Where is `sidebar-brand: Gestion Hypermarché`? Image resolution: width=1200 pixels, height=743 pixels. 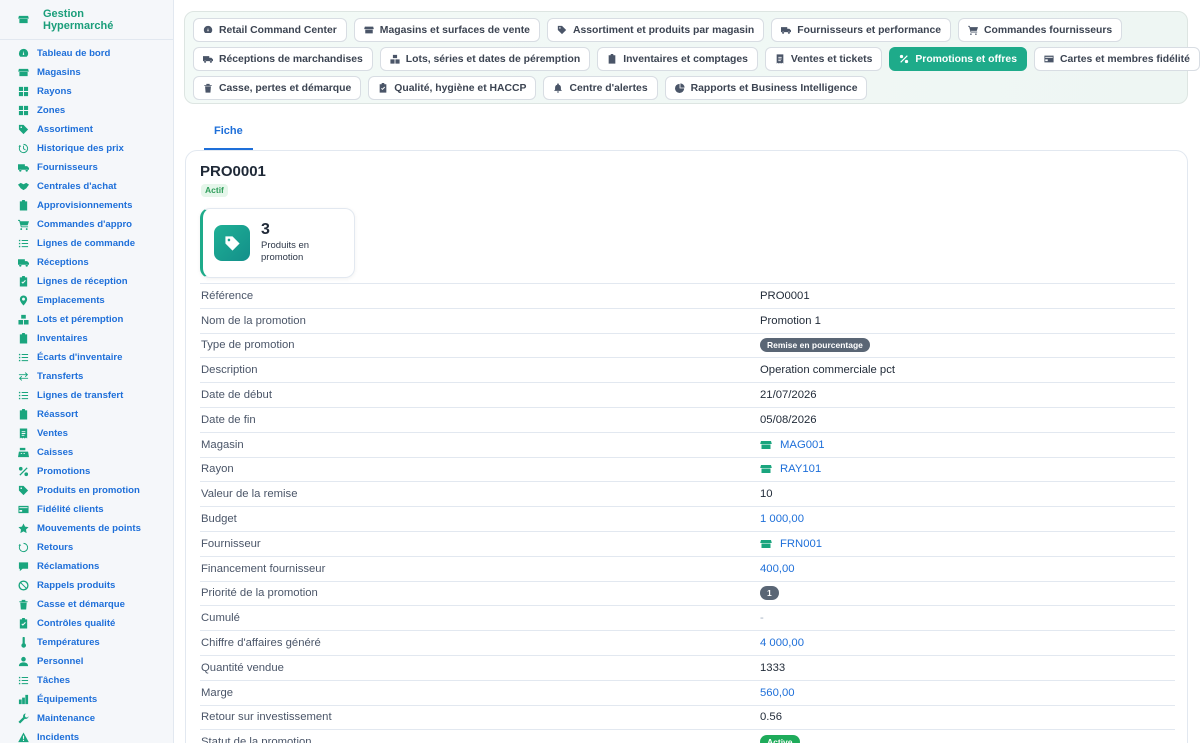 sidebar-brand: Gestion Hypermarché is located at coordinates (86, 20).